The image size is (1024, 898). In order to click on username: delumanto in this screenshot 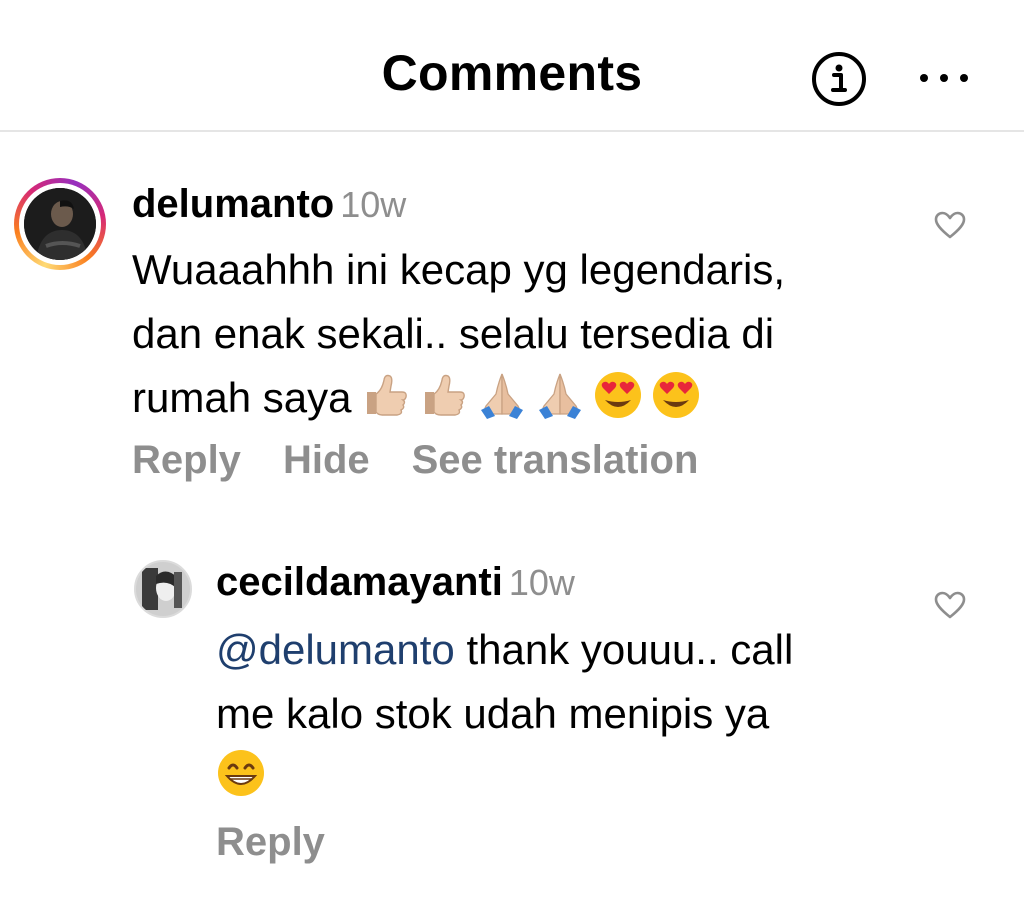, I will do `click(233, 204)`.